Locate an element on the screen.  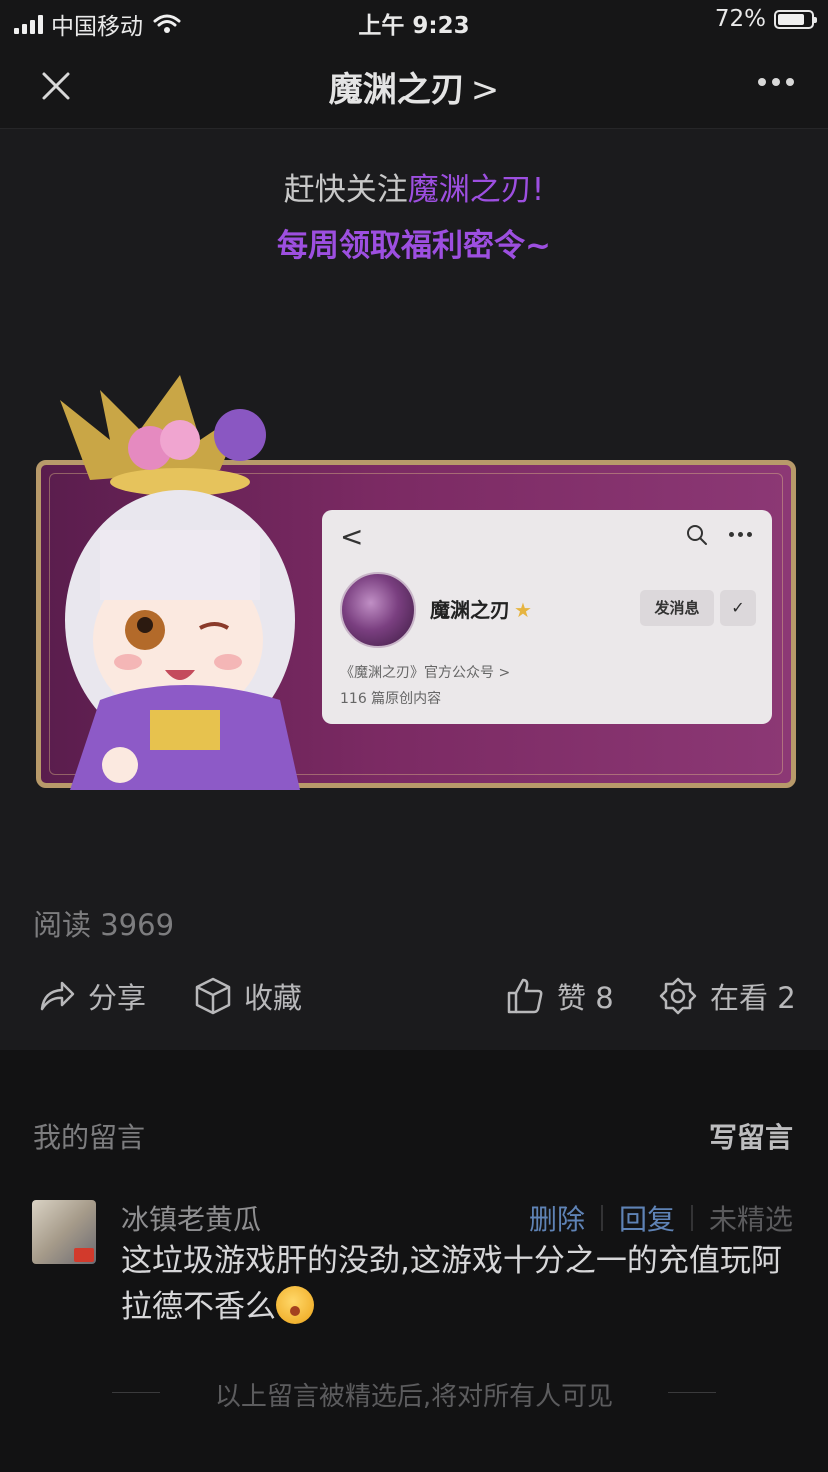
watching-button: 在看 2 is located at coordinates (727, 996).